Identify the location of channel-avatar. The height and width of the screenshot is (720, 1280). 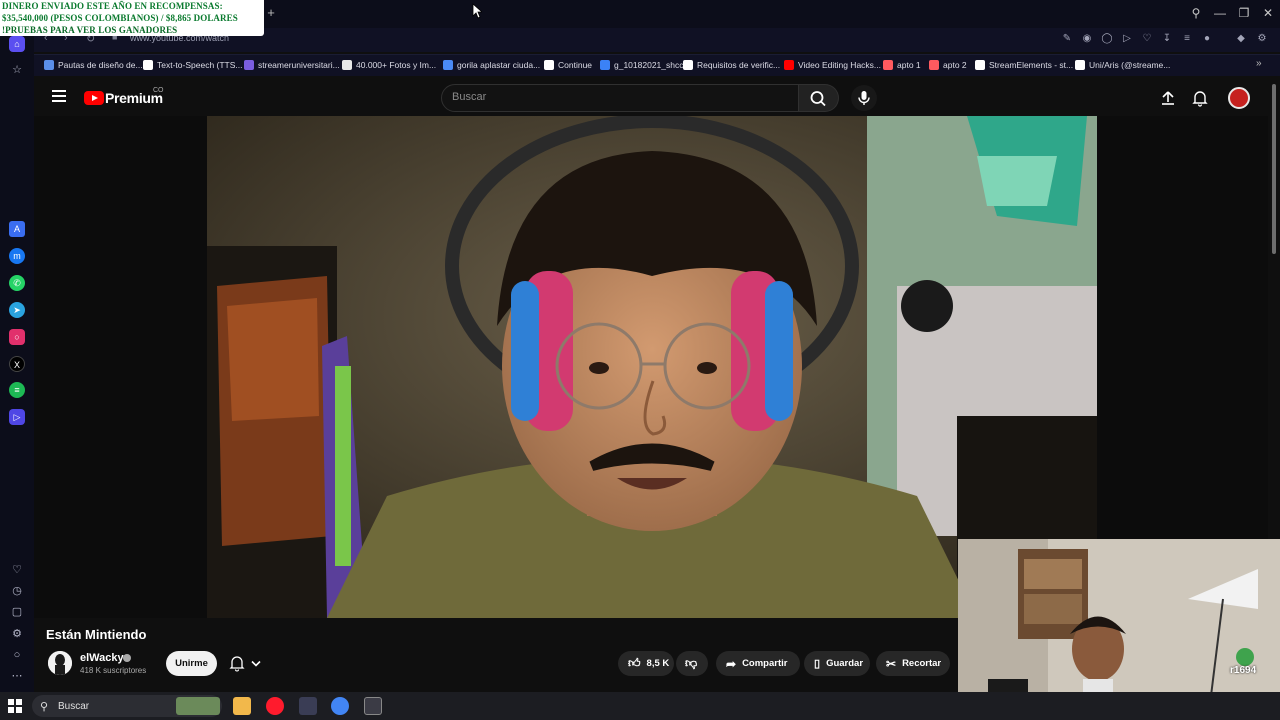
(60, 663).